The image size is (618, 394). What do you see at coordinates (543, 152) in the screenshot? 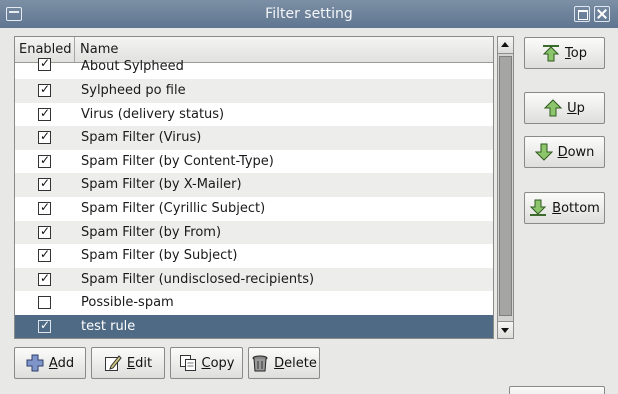
I see `arrow-down-icon` at bounding box center [543, 152].